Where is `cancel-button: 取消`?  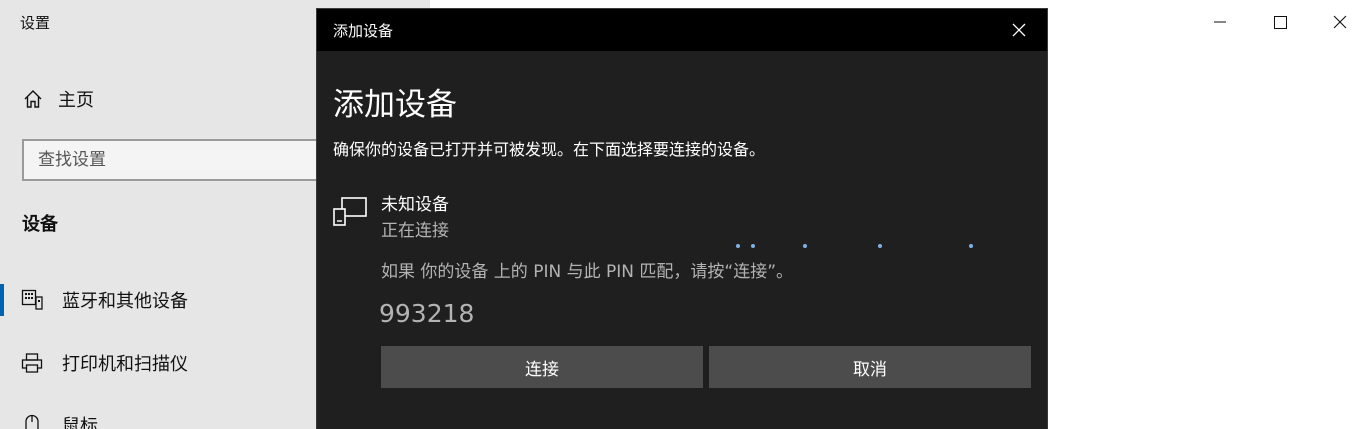
cancel-button: 取消 is located at coordinates (870, 367).